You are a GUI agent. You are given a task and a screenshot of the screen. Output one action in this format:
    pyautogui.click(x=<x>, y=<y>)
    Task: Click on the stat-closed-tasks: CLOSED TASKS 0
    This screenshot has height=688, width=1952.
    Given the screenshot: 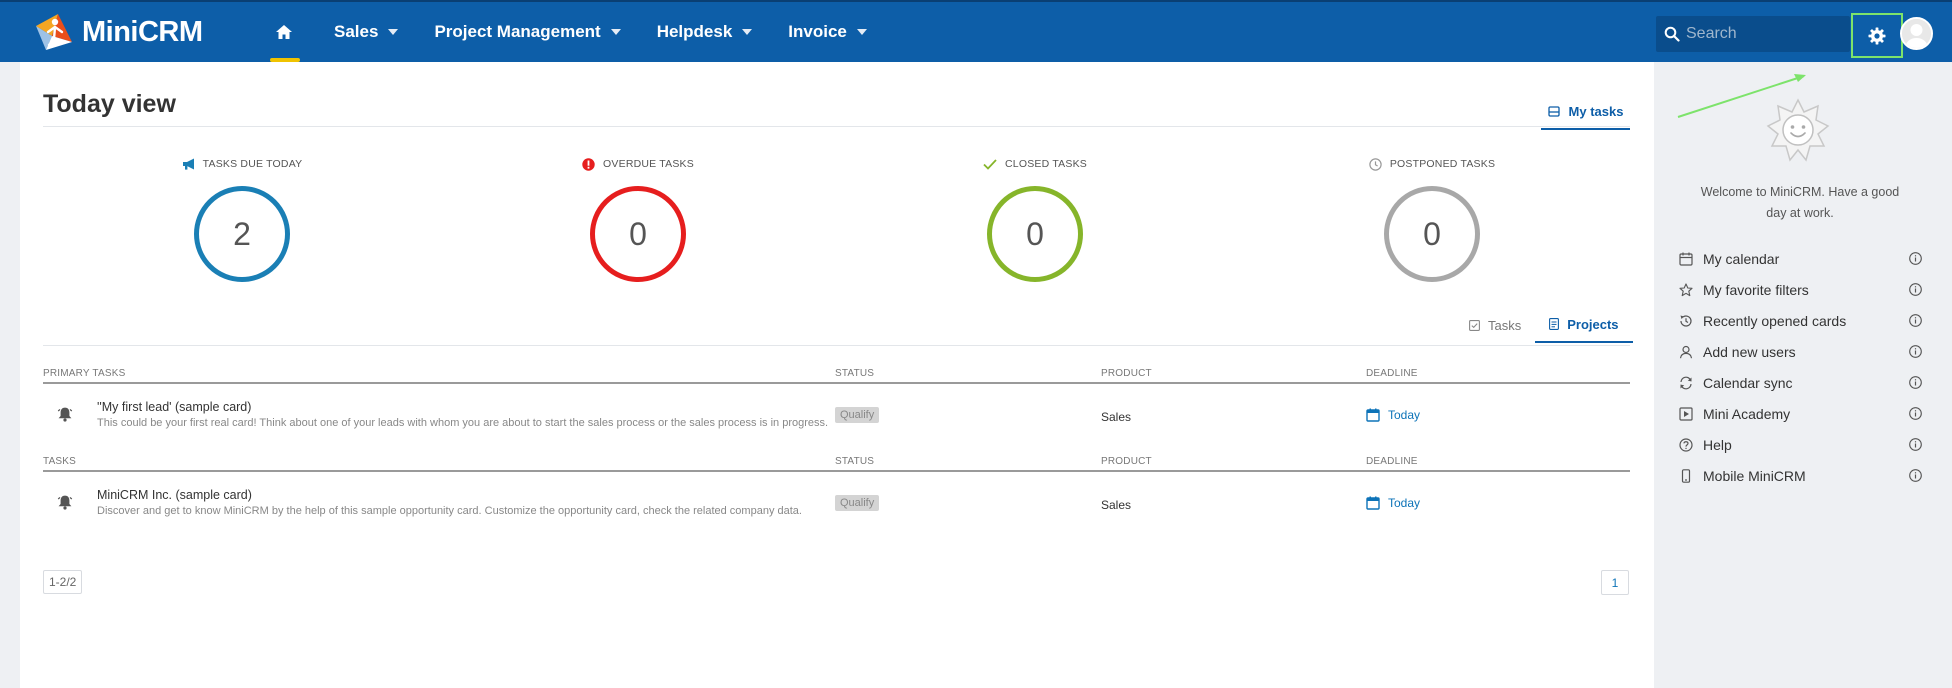 What is the action you would take?
    pyautogui.click(x=1035, y=219)
    